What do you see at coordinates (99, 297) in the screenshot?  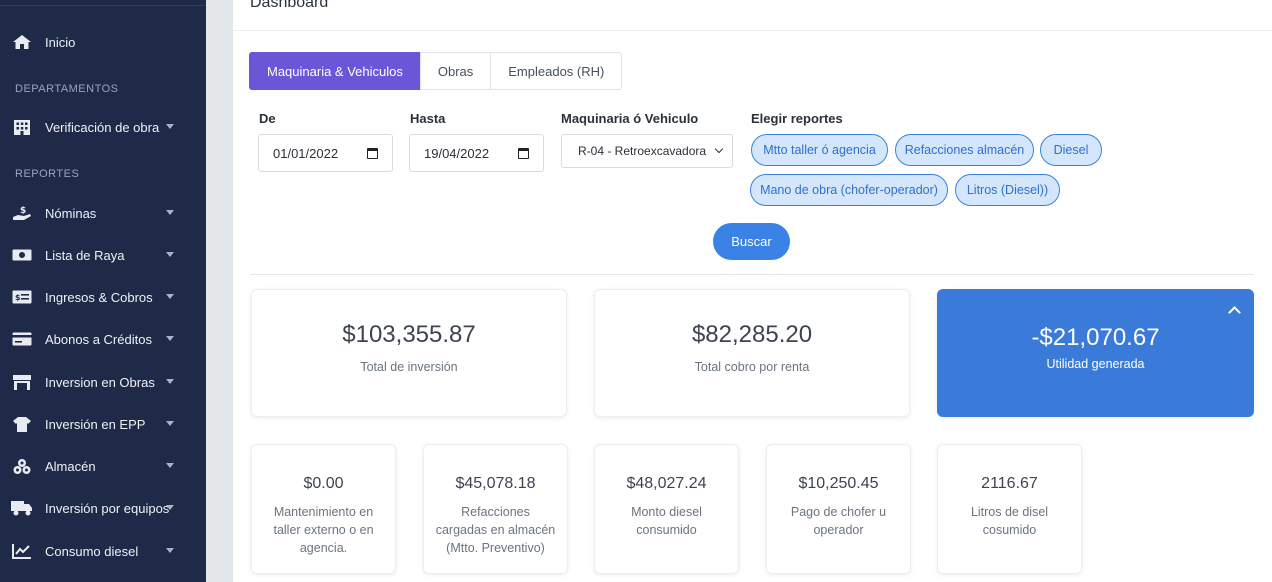 I see `sidebar-item-label: Ingresos & Cobros` at bounding box center [99, 297].